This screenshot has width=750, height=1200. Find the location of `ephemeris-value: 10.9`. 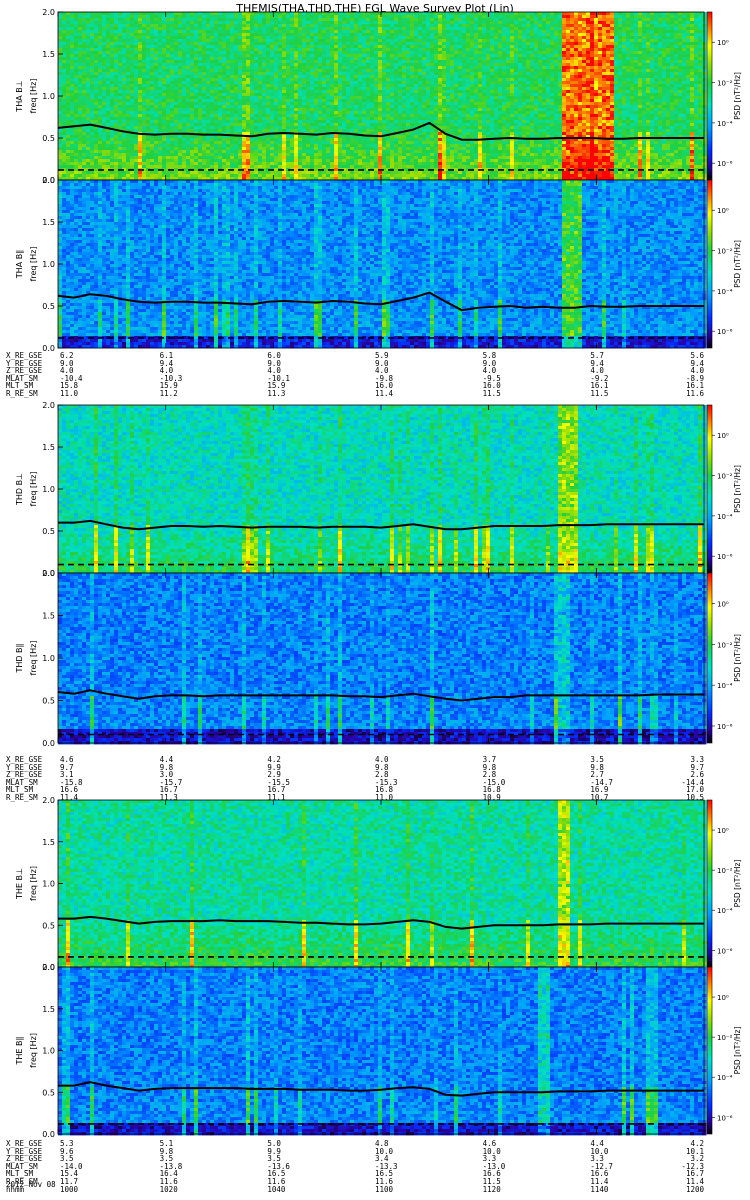

ephemeris-value: 10.9 is located at coordinates (492, 798).